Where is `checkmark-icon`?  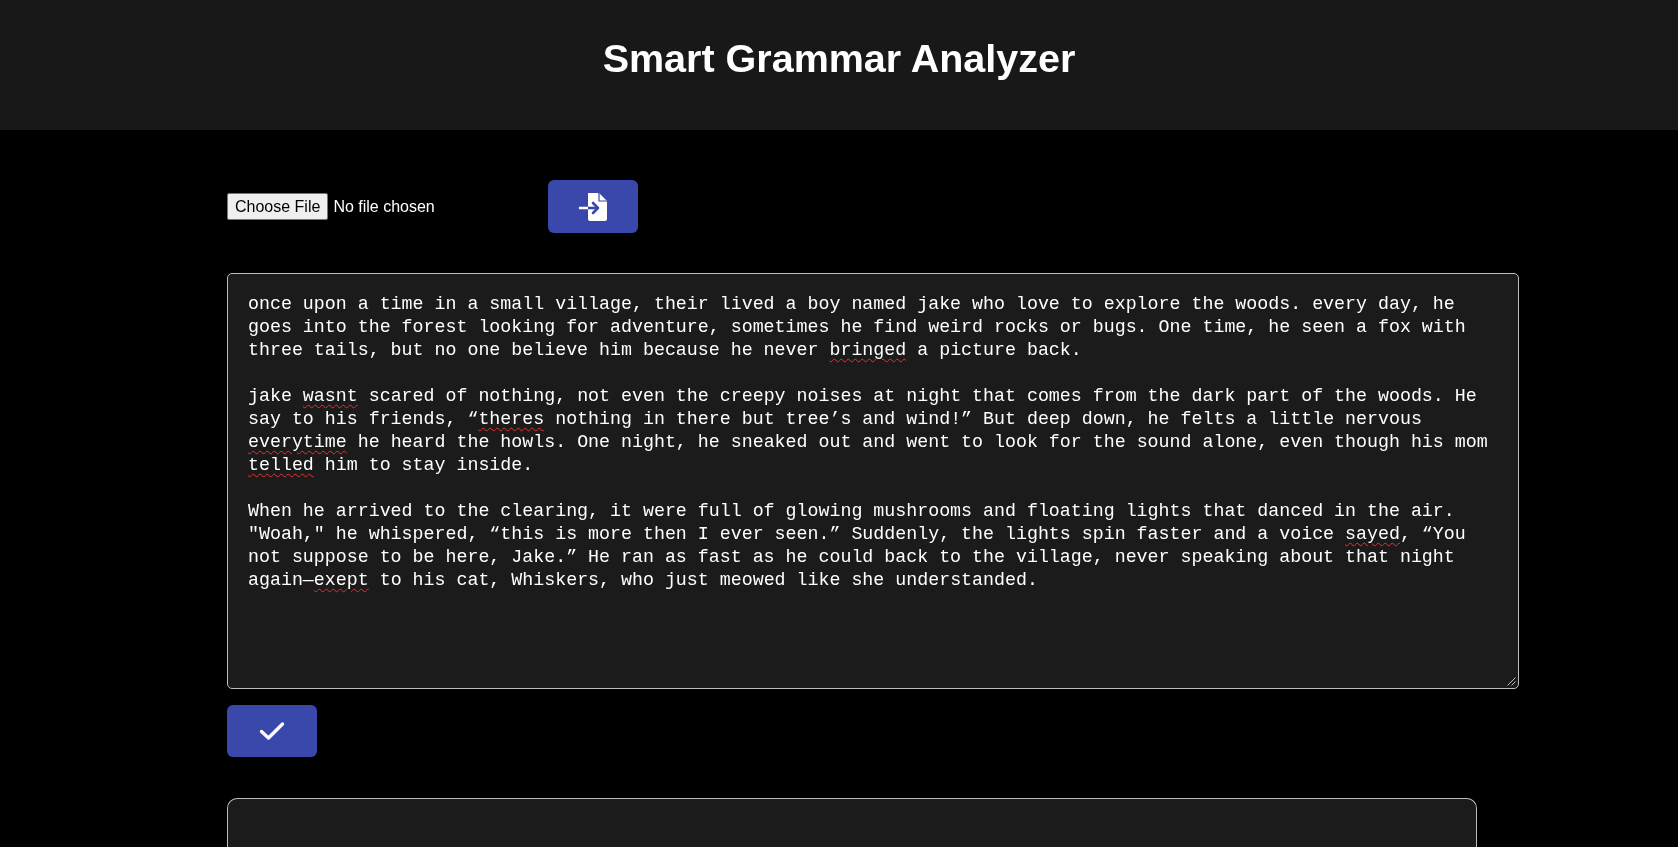
checkmark-icon is located at coordinates (272, 731).